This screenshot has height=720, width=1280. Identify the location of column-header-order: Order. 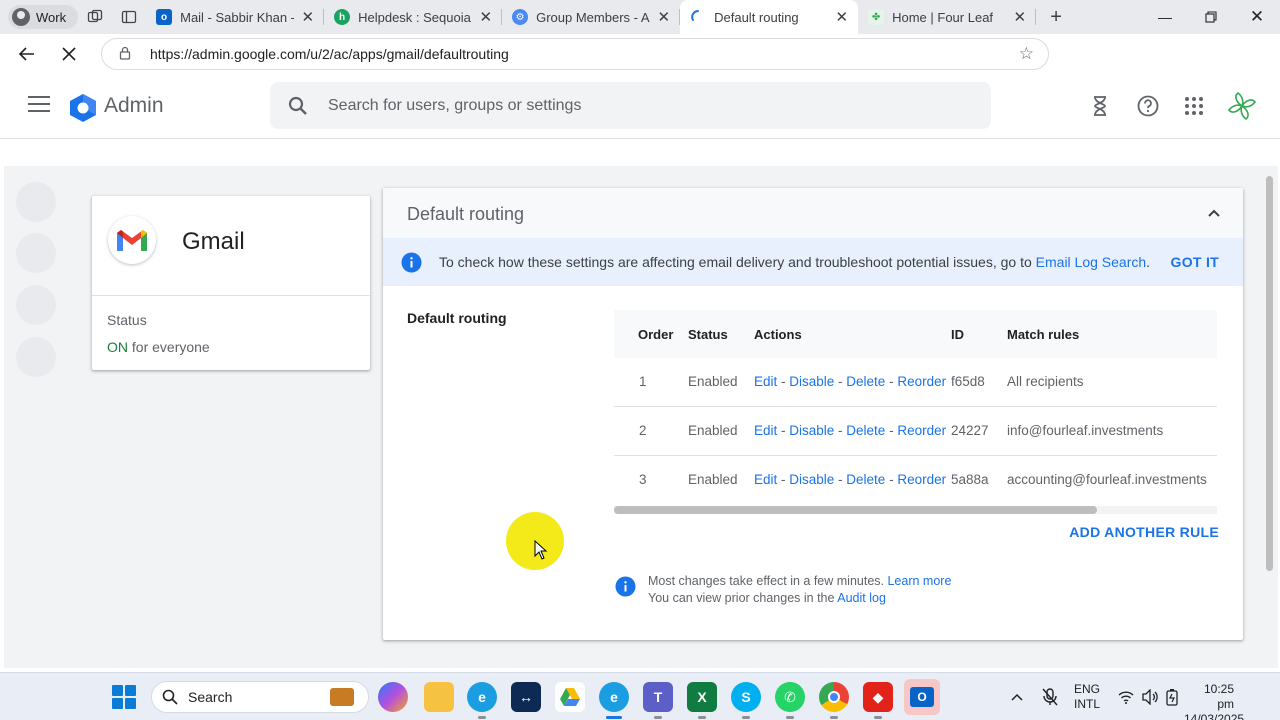
(655, 334).